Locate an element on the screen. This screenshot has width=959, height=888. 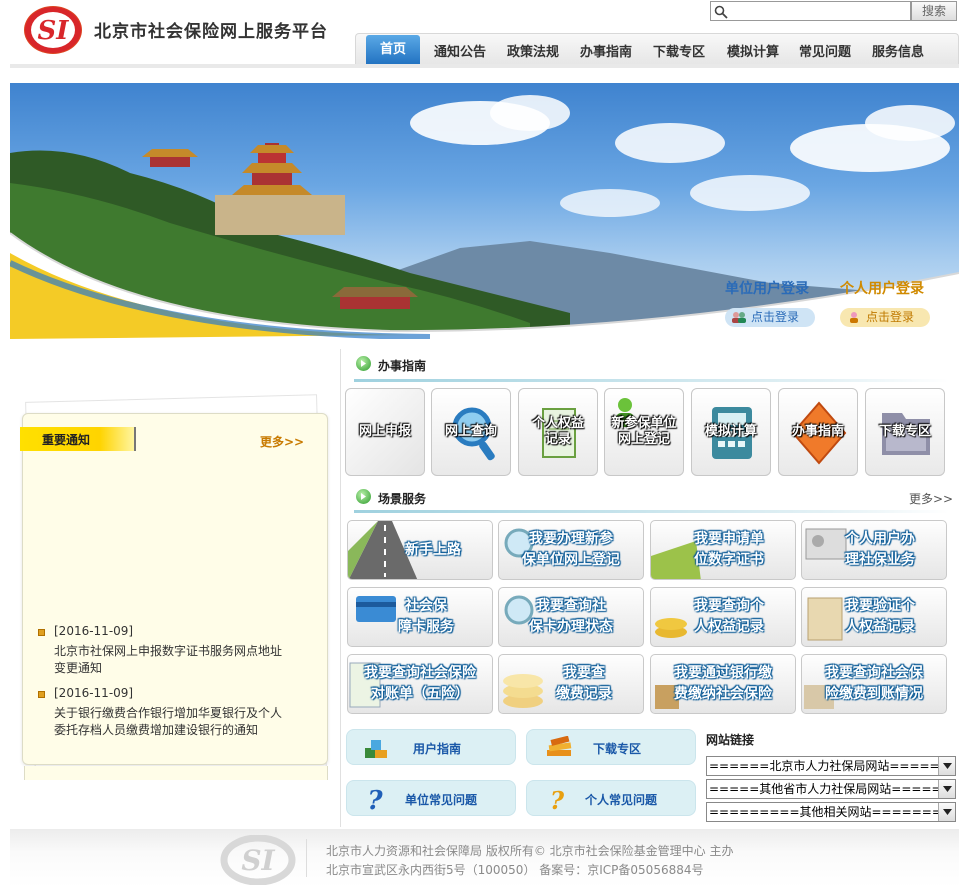
guide-tile-new-unit-register: 新参保单位 网上登记 is located at coordinates (644, 432).